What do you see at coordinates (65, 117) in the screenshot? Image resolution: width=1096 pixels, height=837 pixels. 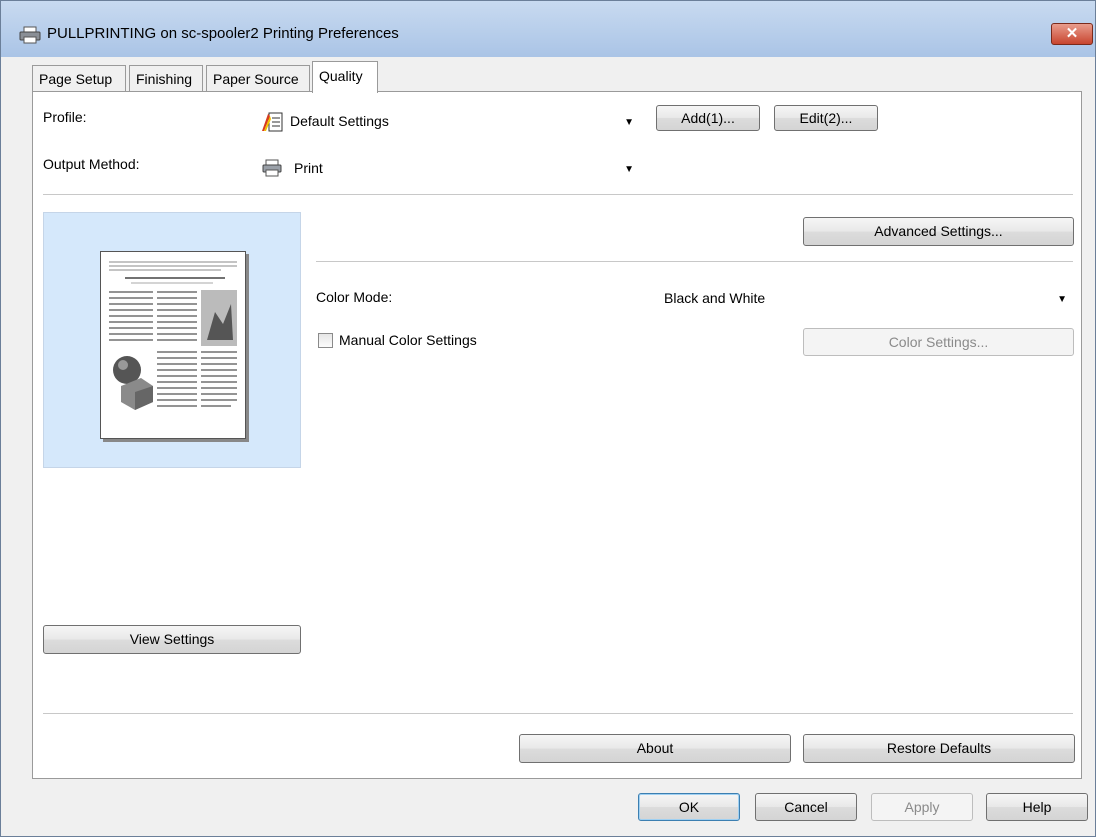 I see `profile-label: Profile:` at bounding box center [65, 117].